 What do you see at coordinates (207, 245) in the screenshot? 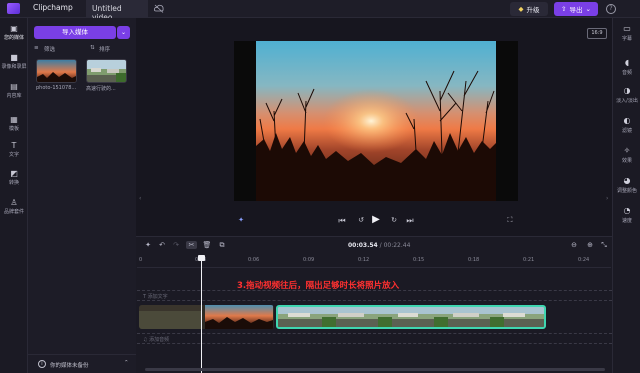
I see `delete-icon: 🗑` at bounding box center [207, 245].